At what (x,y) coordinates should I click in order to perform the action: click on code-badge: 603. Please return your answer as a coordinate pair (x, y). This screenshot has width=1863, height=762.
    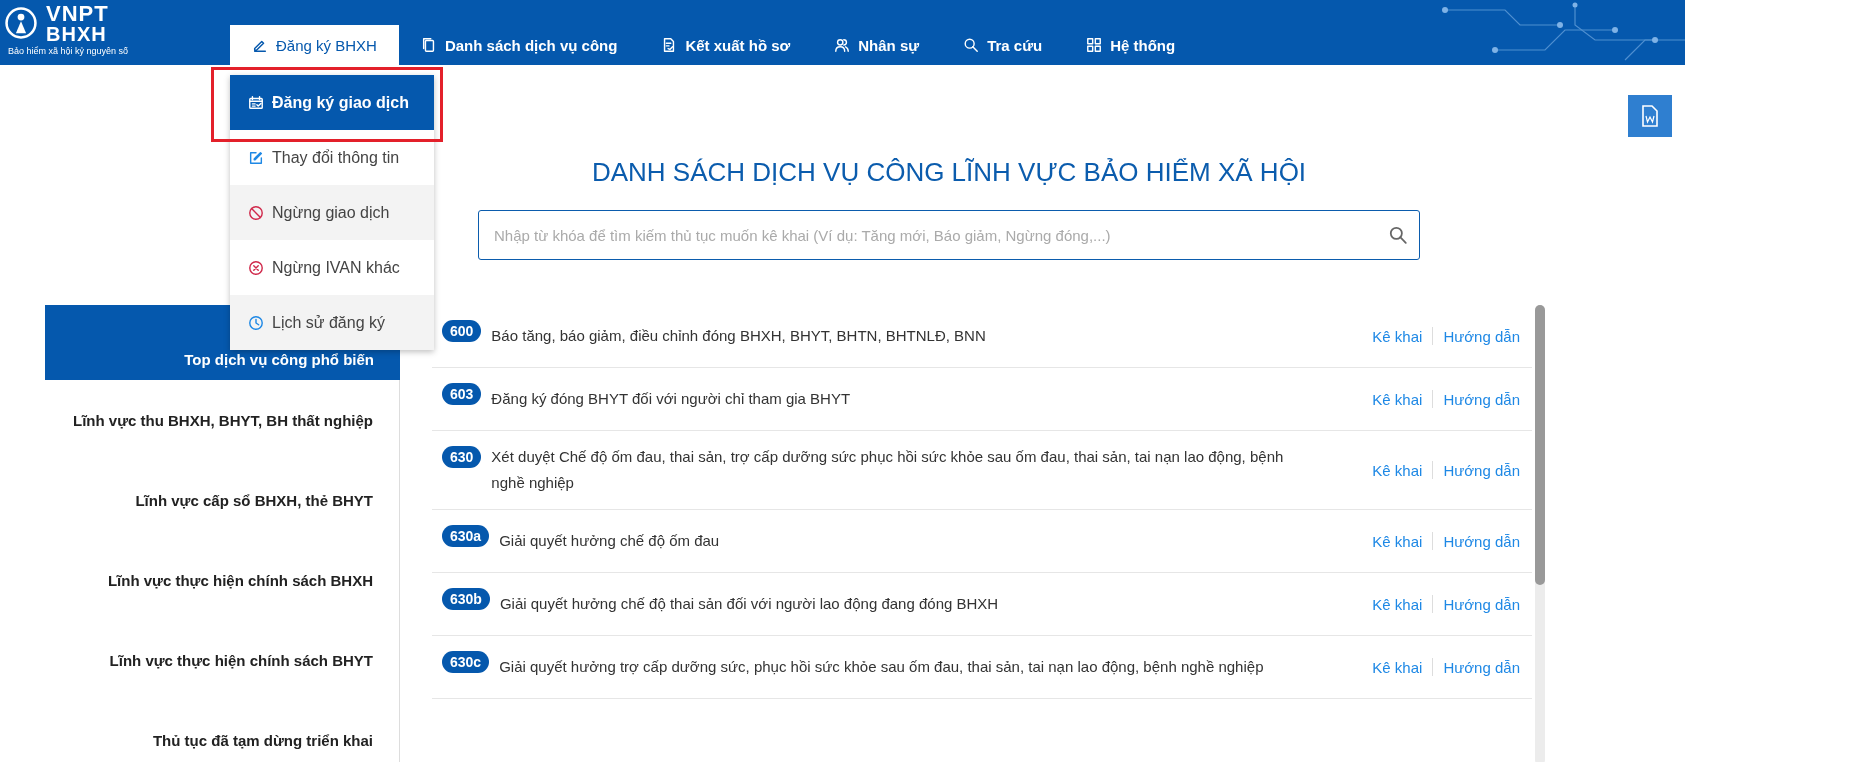
    Looking at the image, I should click on (462, 394).